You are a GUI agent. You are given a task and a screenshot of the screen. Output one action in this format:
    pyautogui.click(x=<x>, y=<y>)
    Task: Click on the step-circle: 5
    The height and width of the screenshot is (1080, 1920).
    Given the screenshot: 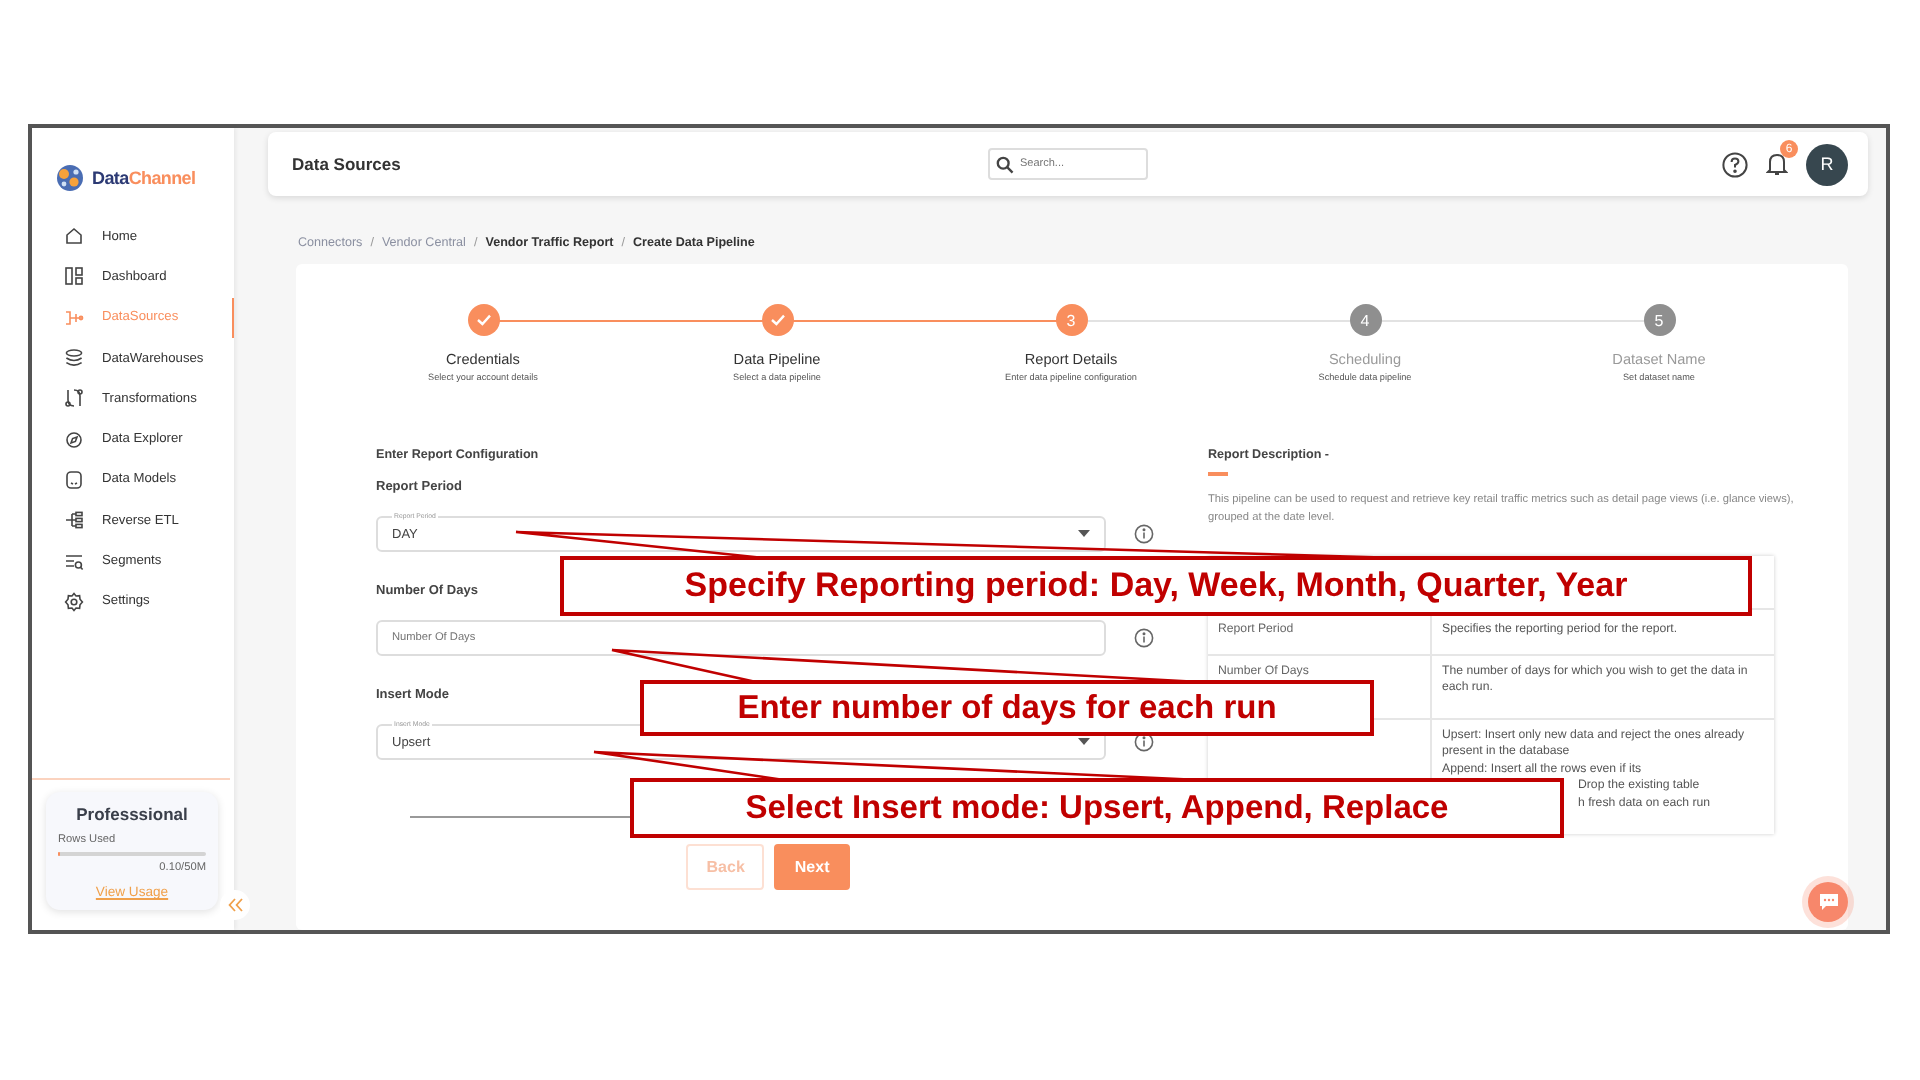 What is the action you would take?
    pyautogui.click(x=1659, y=320)
    